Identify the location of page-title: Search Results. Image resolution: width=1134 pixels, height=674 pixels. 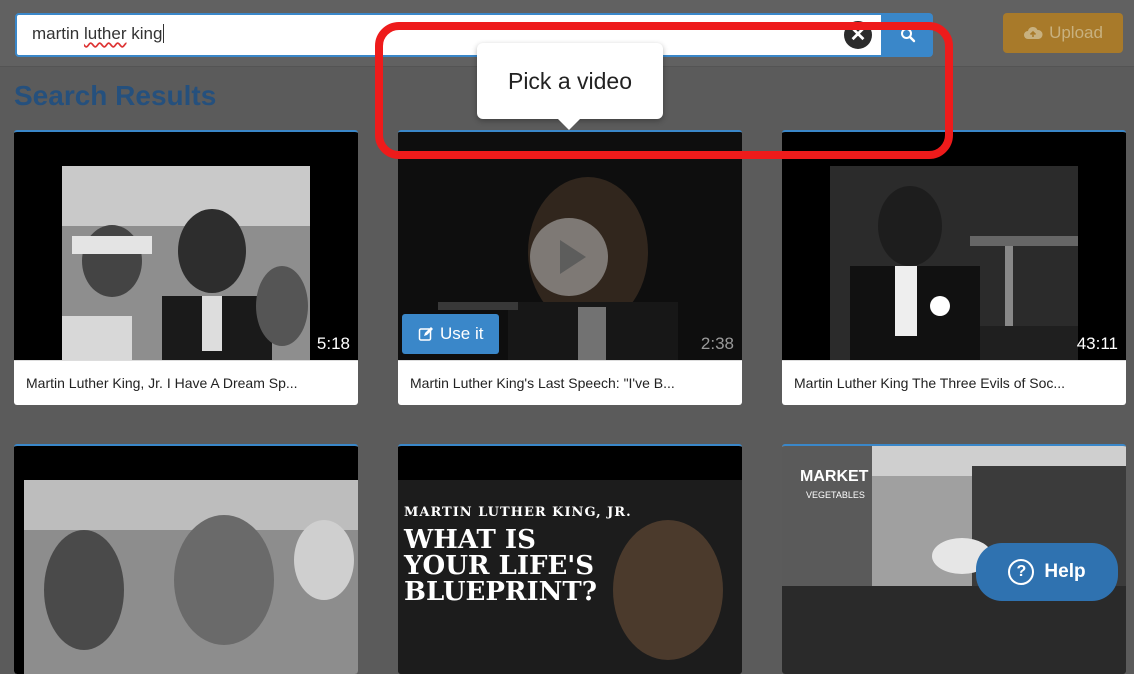
(115, 95).